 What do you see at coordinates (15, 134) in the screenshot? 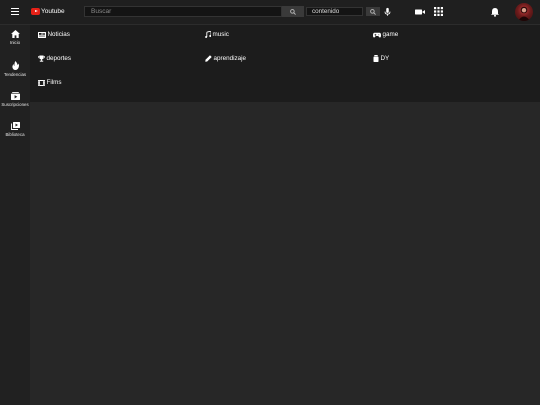
I see `sidebar-item-label: Biblioteca` at bounding box center [15, 134].